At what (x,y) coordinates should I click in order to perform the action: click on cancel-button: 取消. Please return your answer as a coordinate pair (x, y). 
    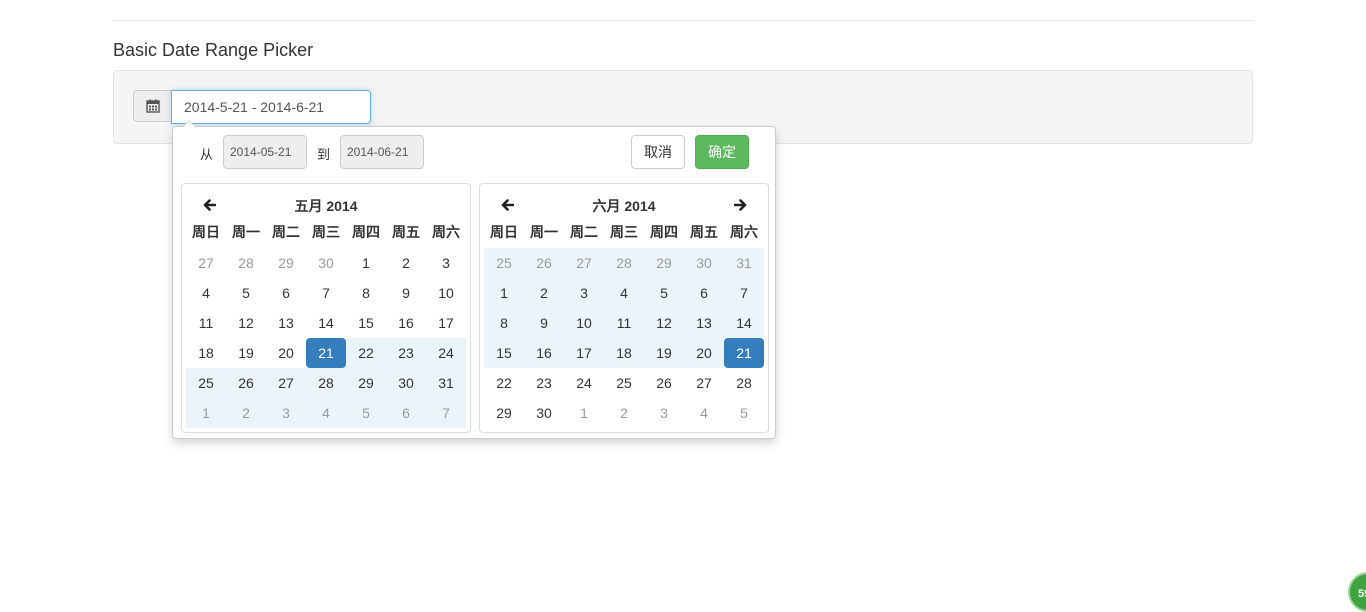
    Looking at the image, I should click on (658, 152).